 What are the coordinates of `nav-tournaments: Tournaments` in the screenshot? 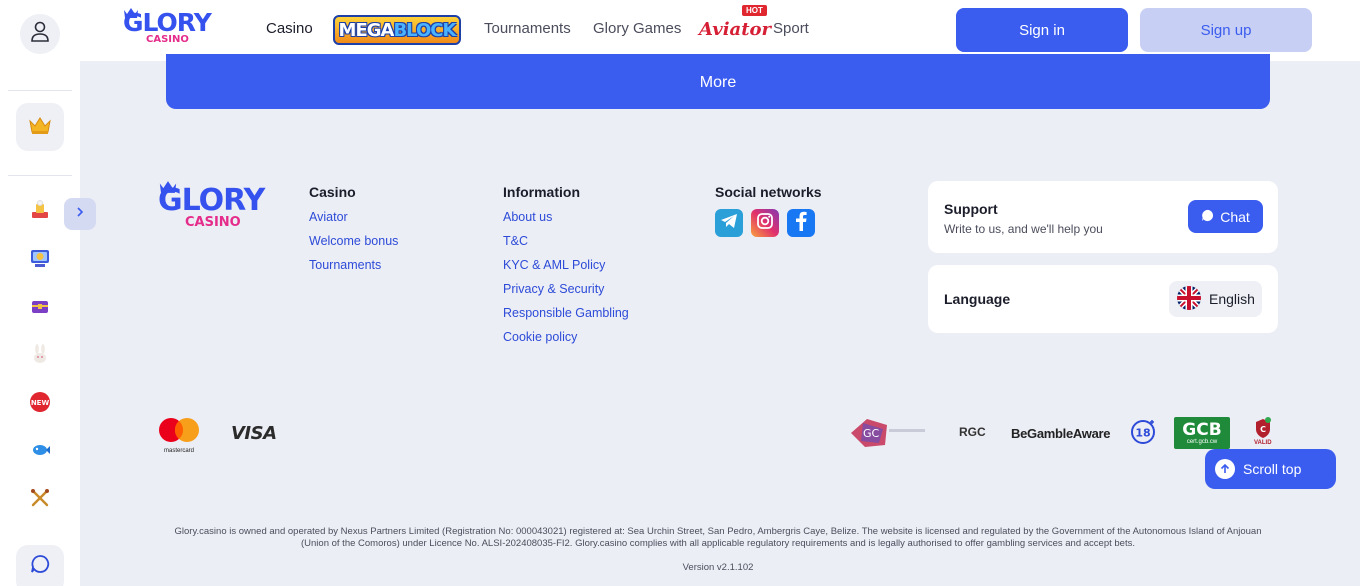 It's located at (527, 28).